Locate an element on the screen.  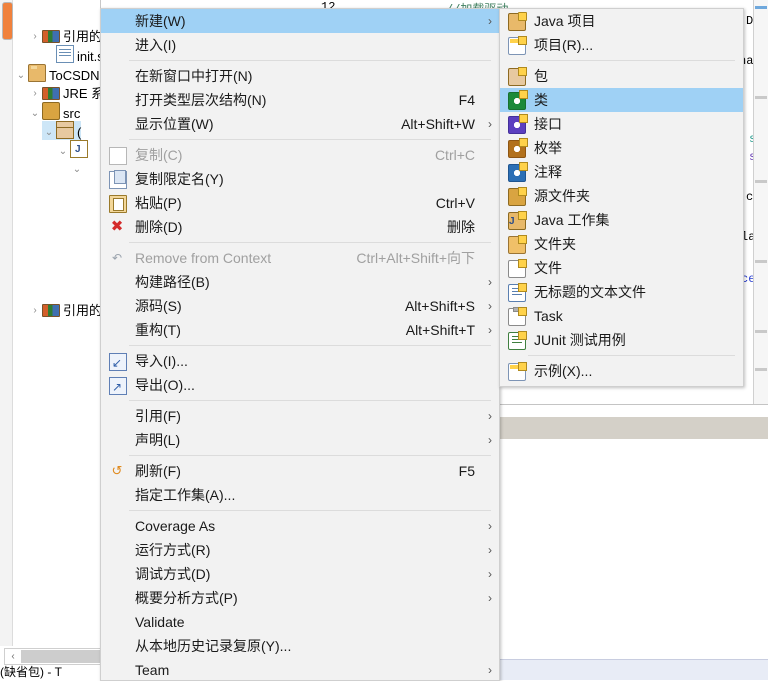
interface-icon is located at coordinates (518, 124).